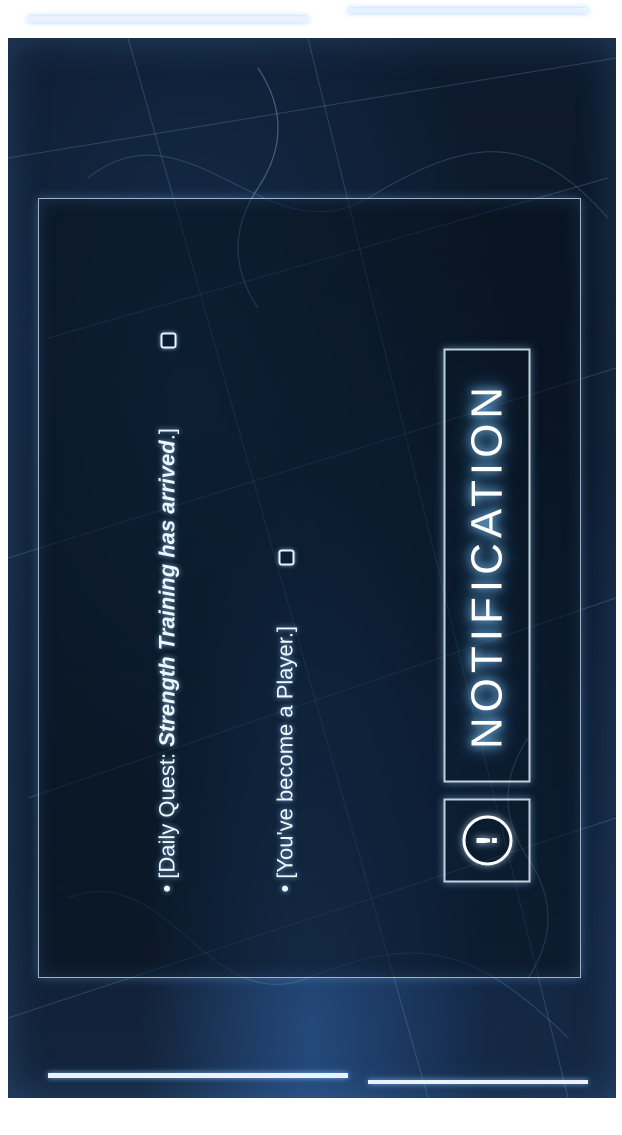 This screenshot has height=1135, width=622. Describe the element at coordinates (478, 1082) in the screenshot. I see `frame-bottom-rail-right` at that location.